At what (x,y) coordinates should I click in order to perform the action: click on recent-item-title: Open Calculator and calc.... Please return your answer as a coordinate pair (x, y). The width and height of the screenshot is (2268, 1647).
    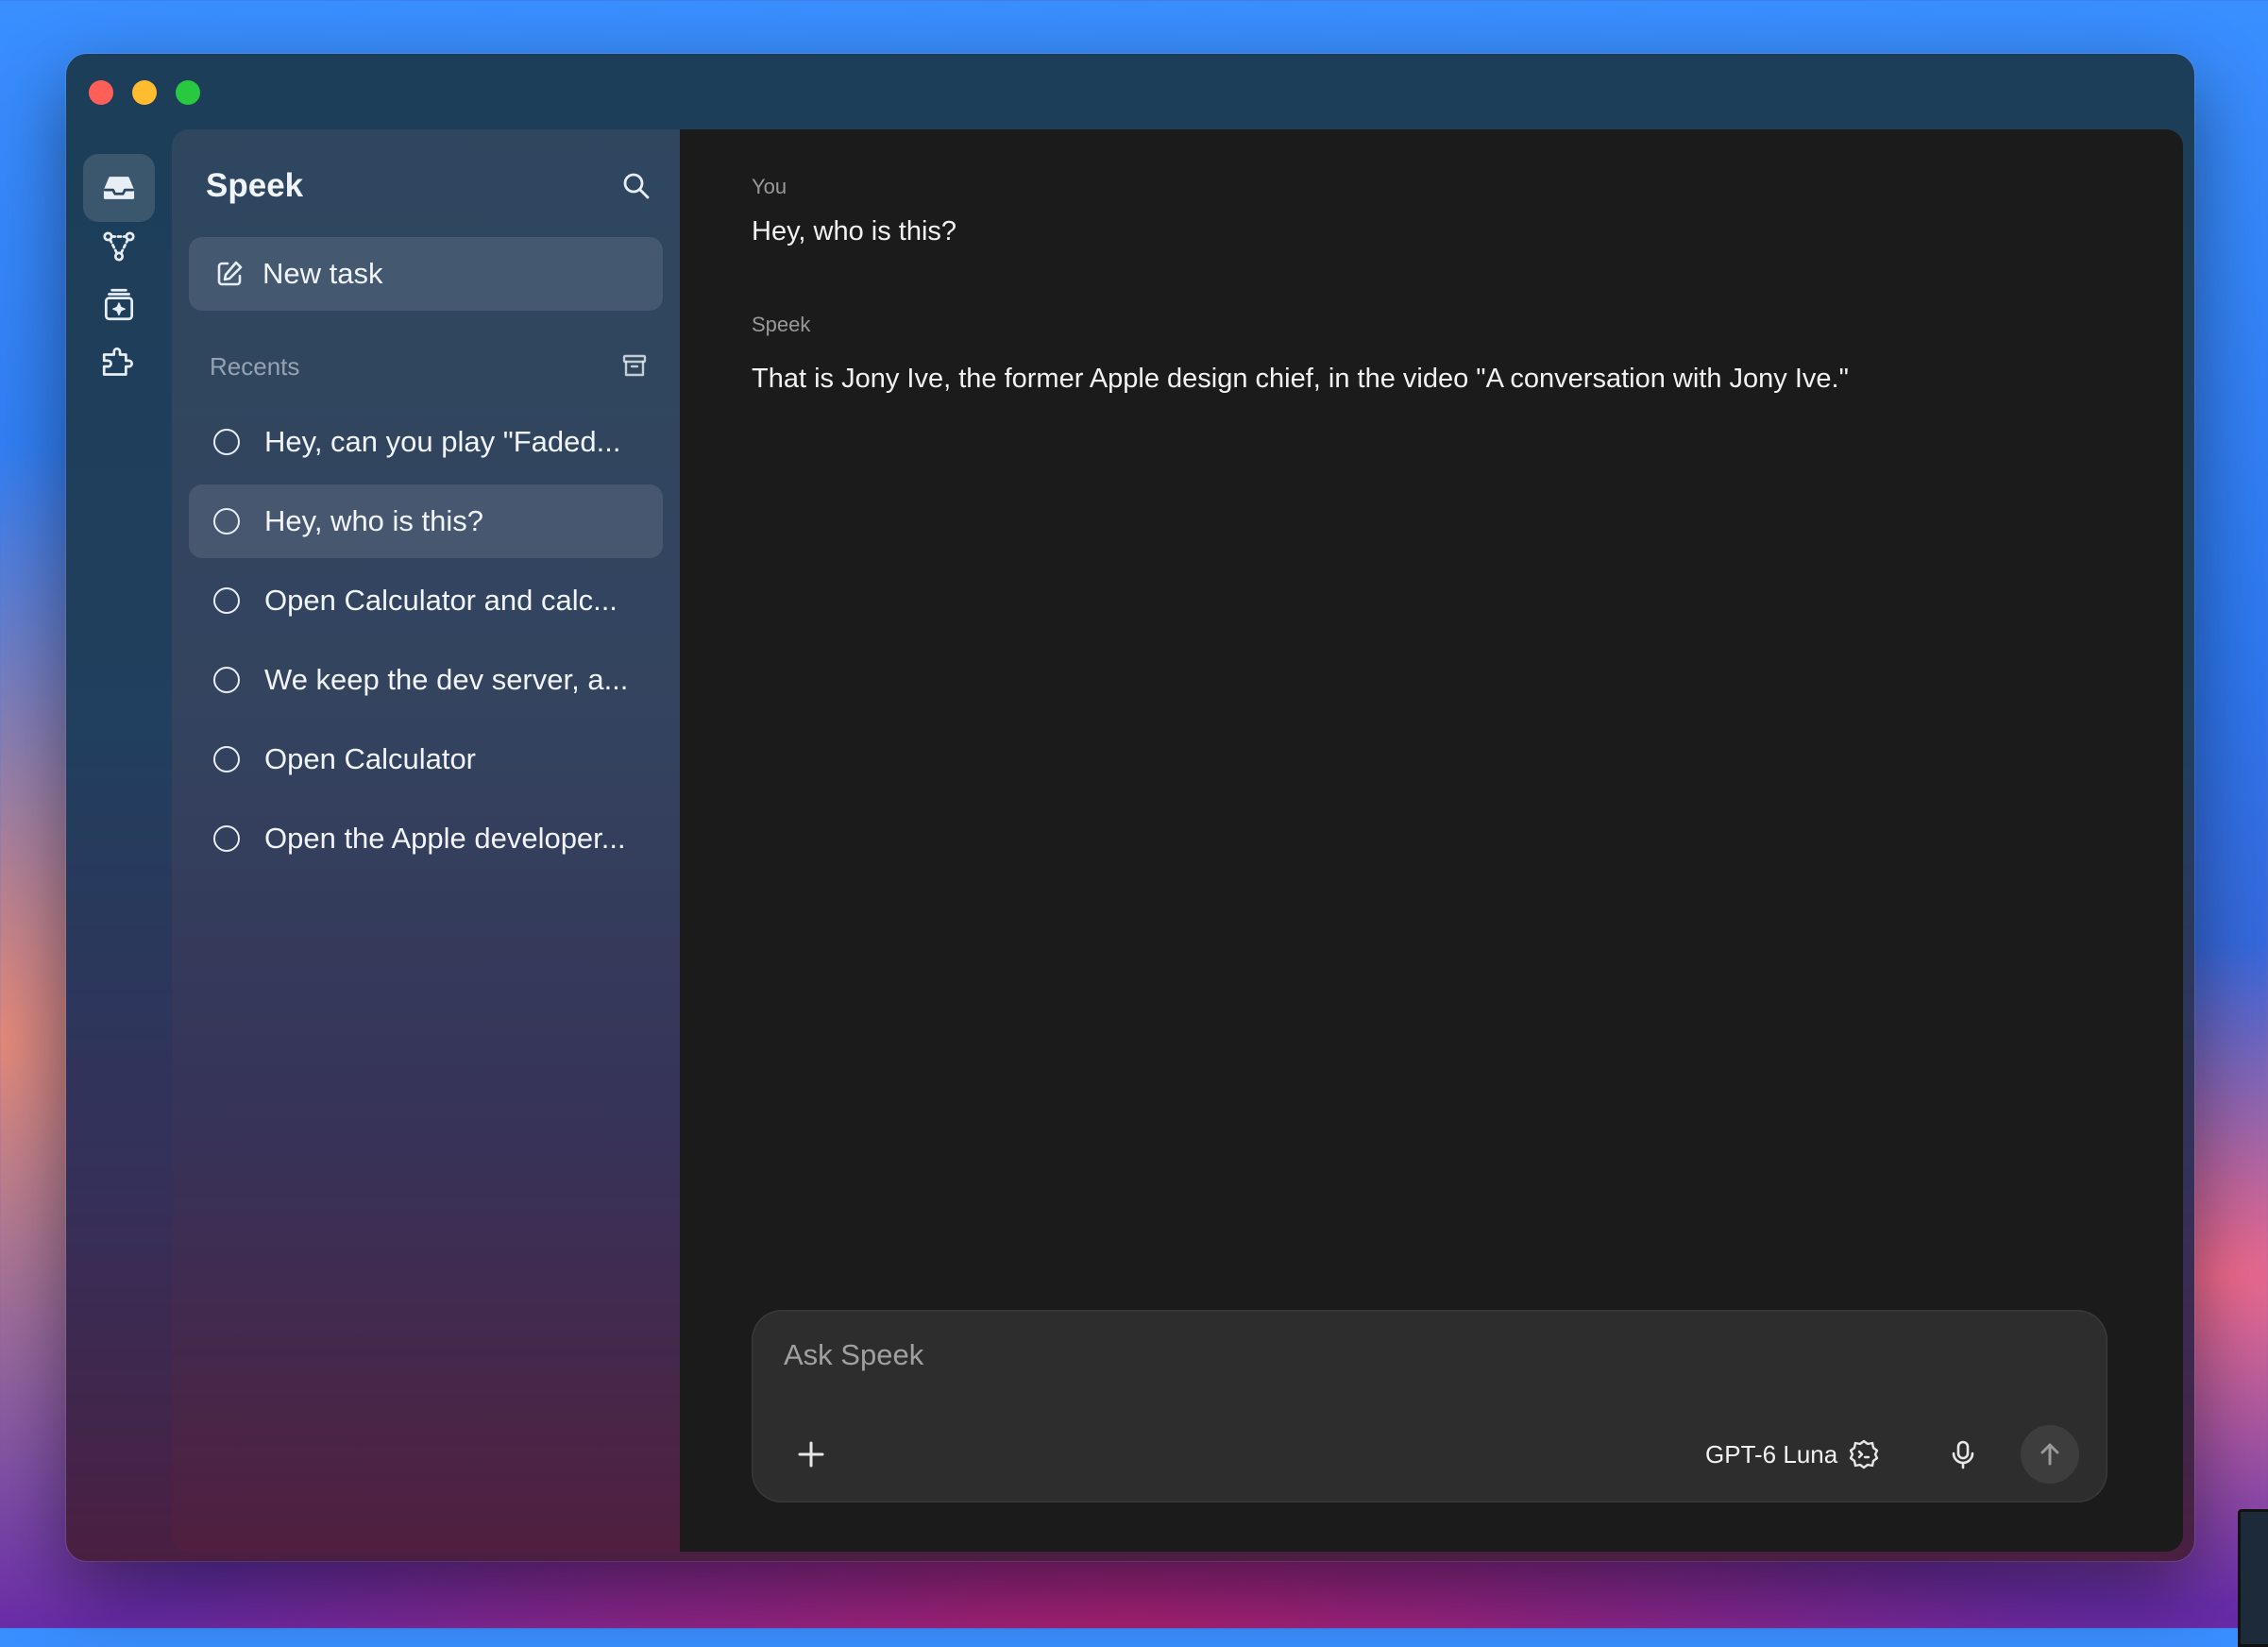
    Looking at the image, I should click on (441, 600).